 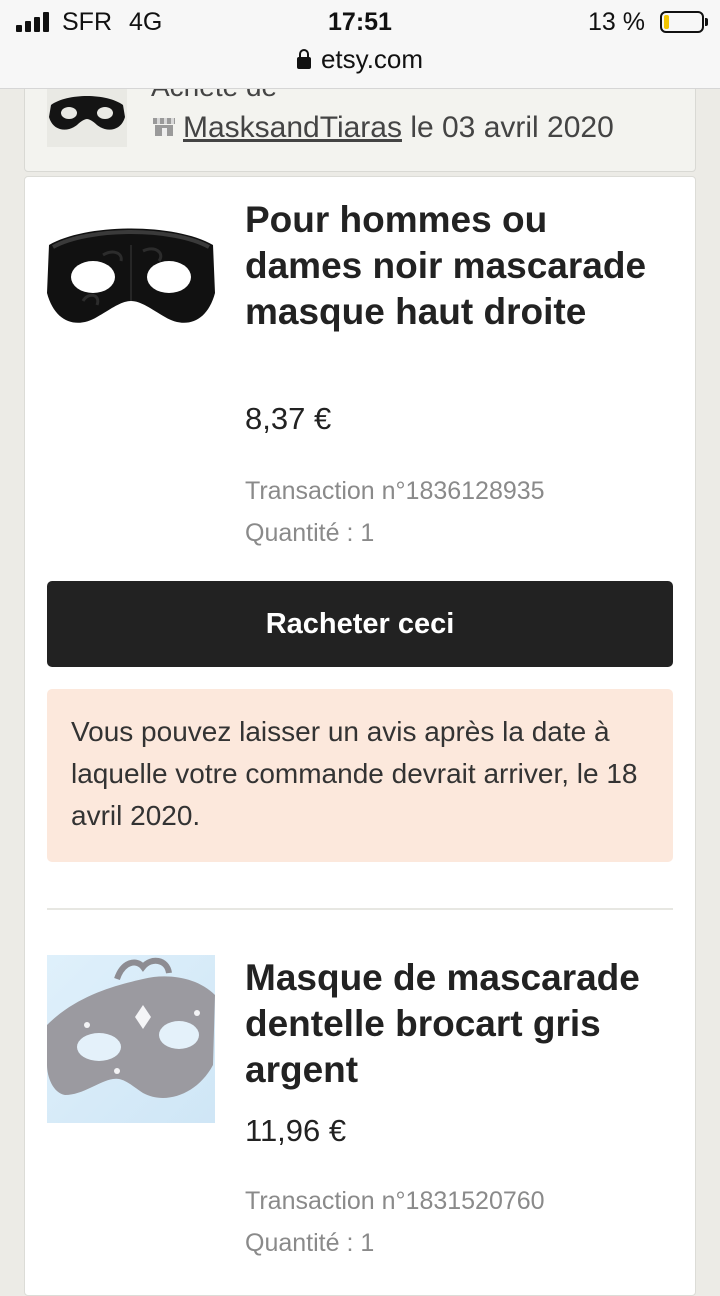 What do you see at coordinates (296, 1130) in the screenshot?
I see `item-price: 11,96 €` at bounding box center [296, 1130].